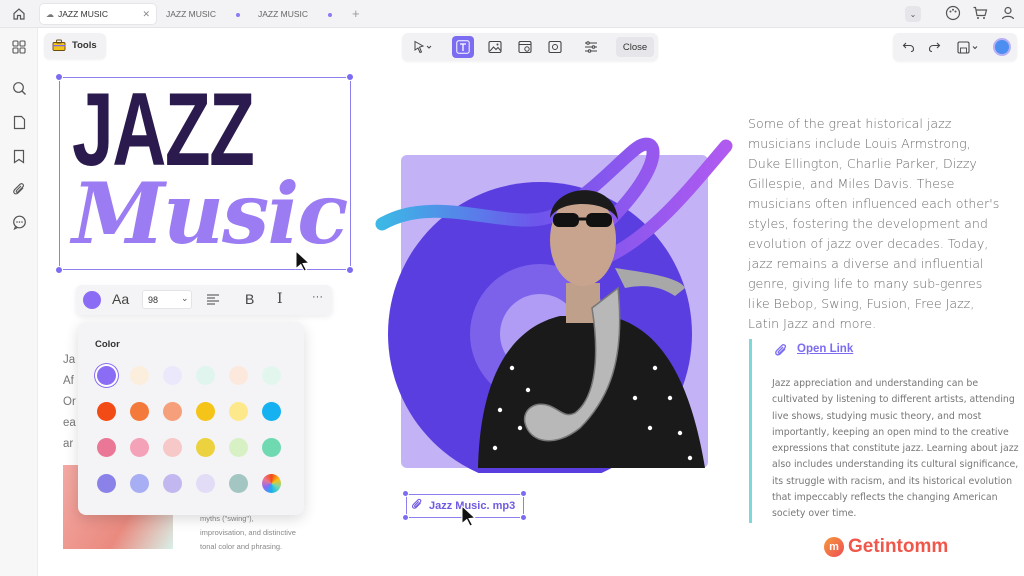 This screenshot has width=1024, height=576. I want to click on tools-button: Tools, so click(75, 46).